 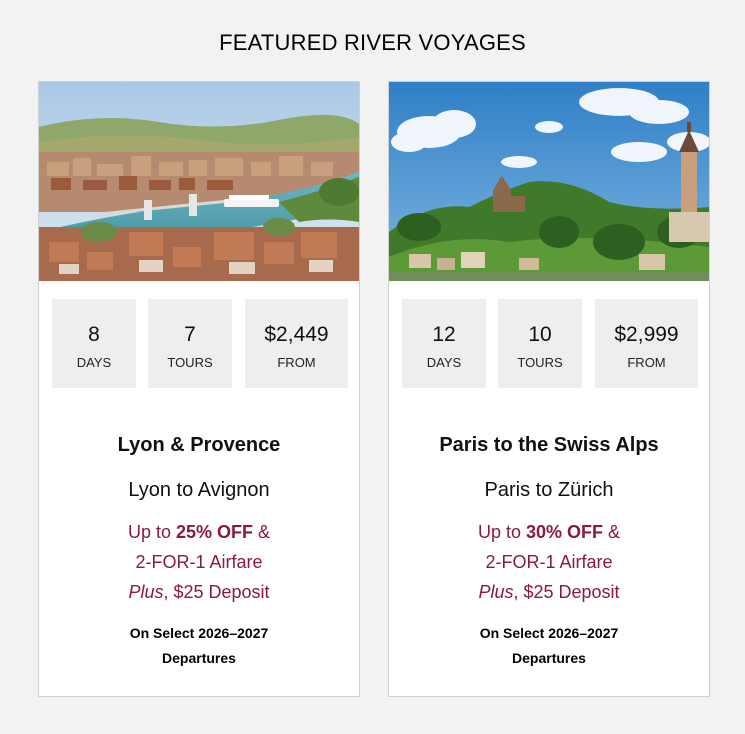 What do you see at coordinates (199, 445) in the screenshot?
I see `voyage-title: Lyon & Provence` at bounding box center [199, 445].